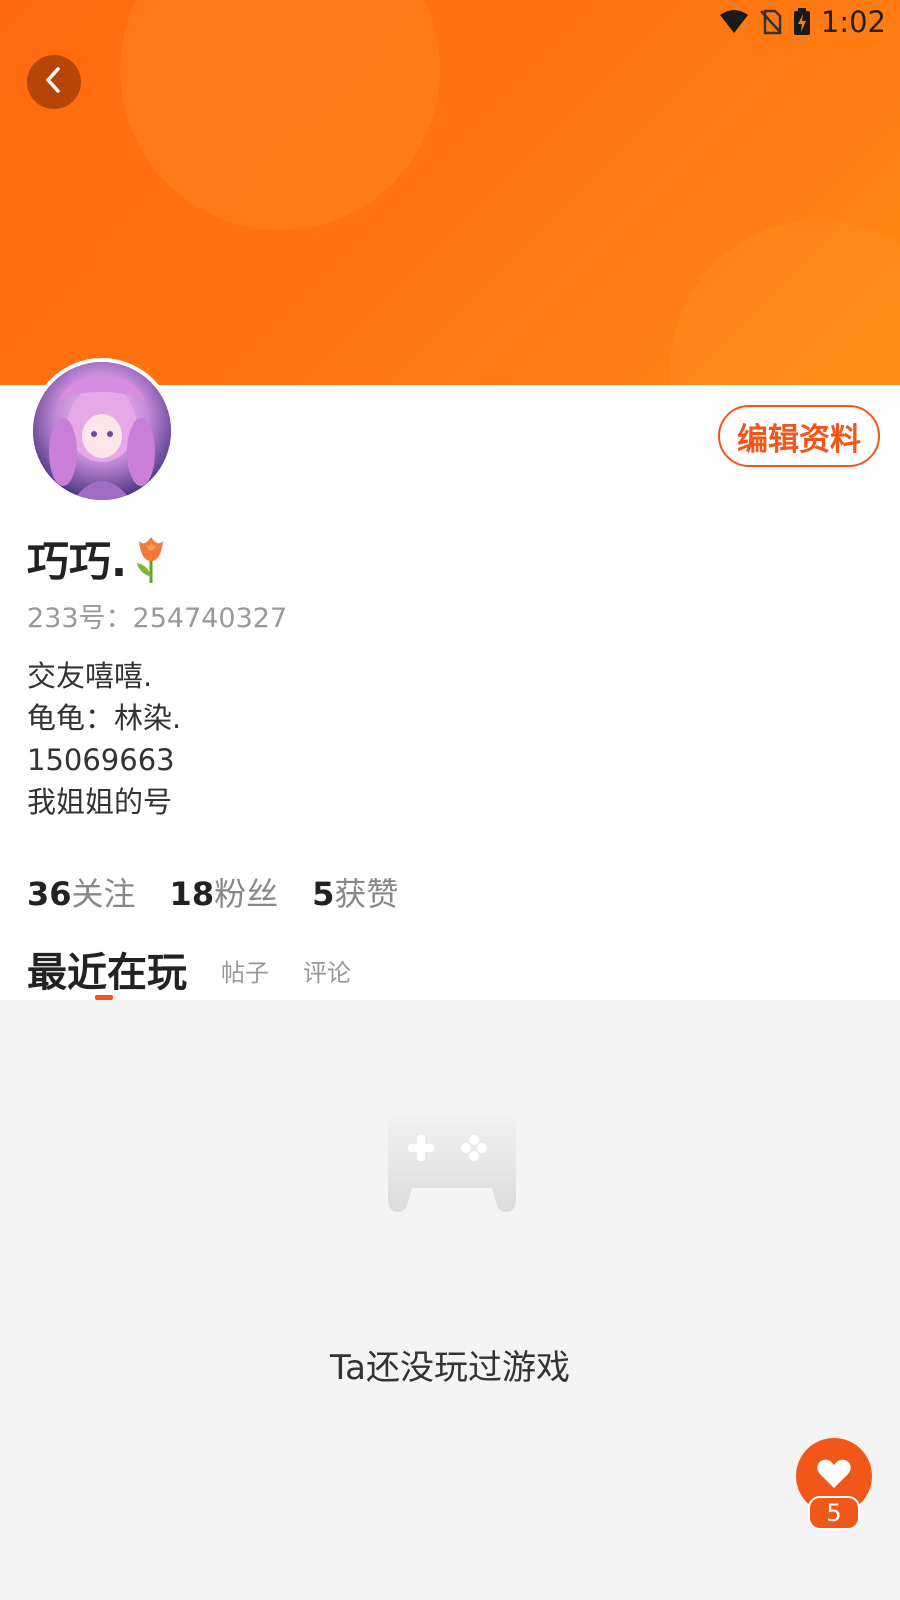  I want to click on nickname-text: 巧巧., so click(77, 561).